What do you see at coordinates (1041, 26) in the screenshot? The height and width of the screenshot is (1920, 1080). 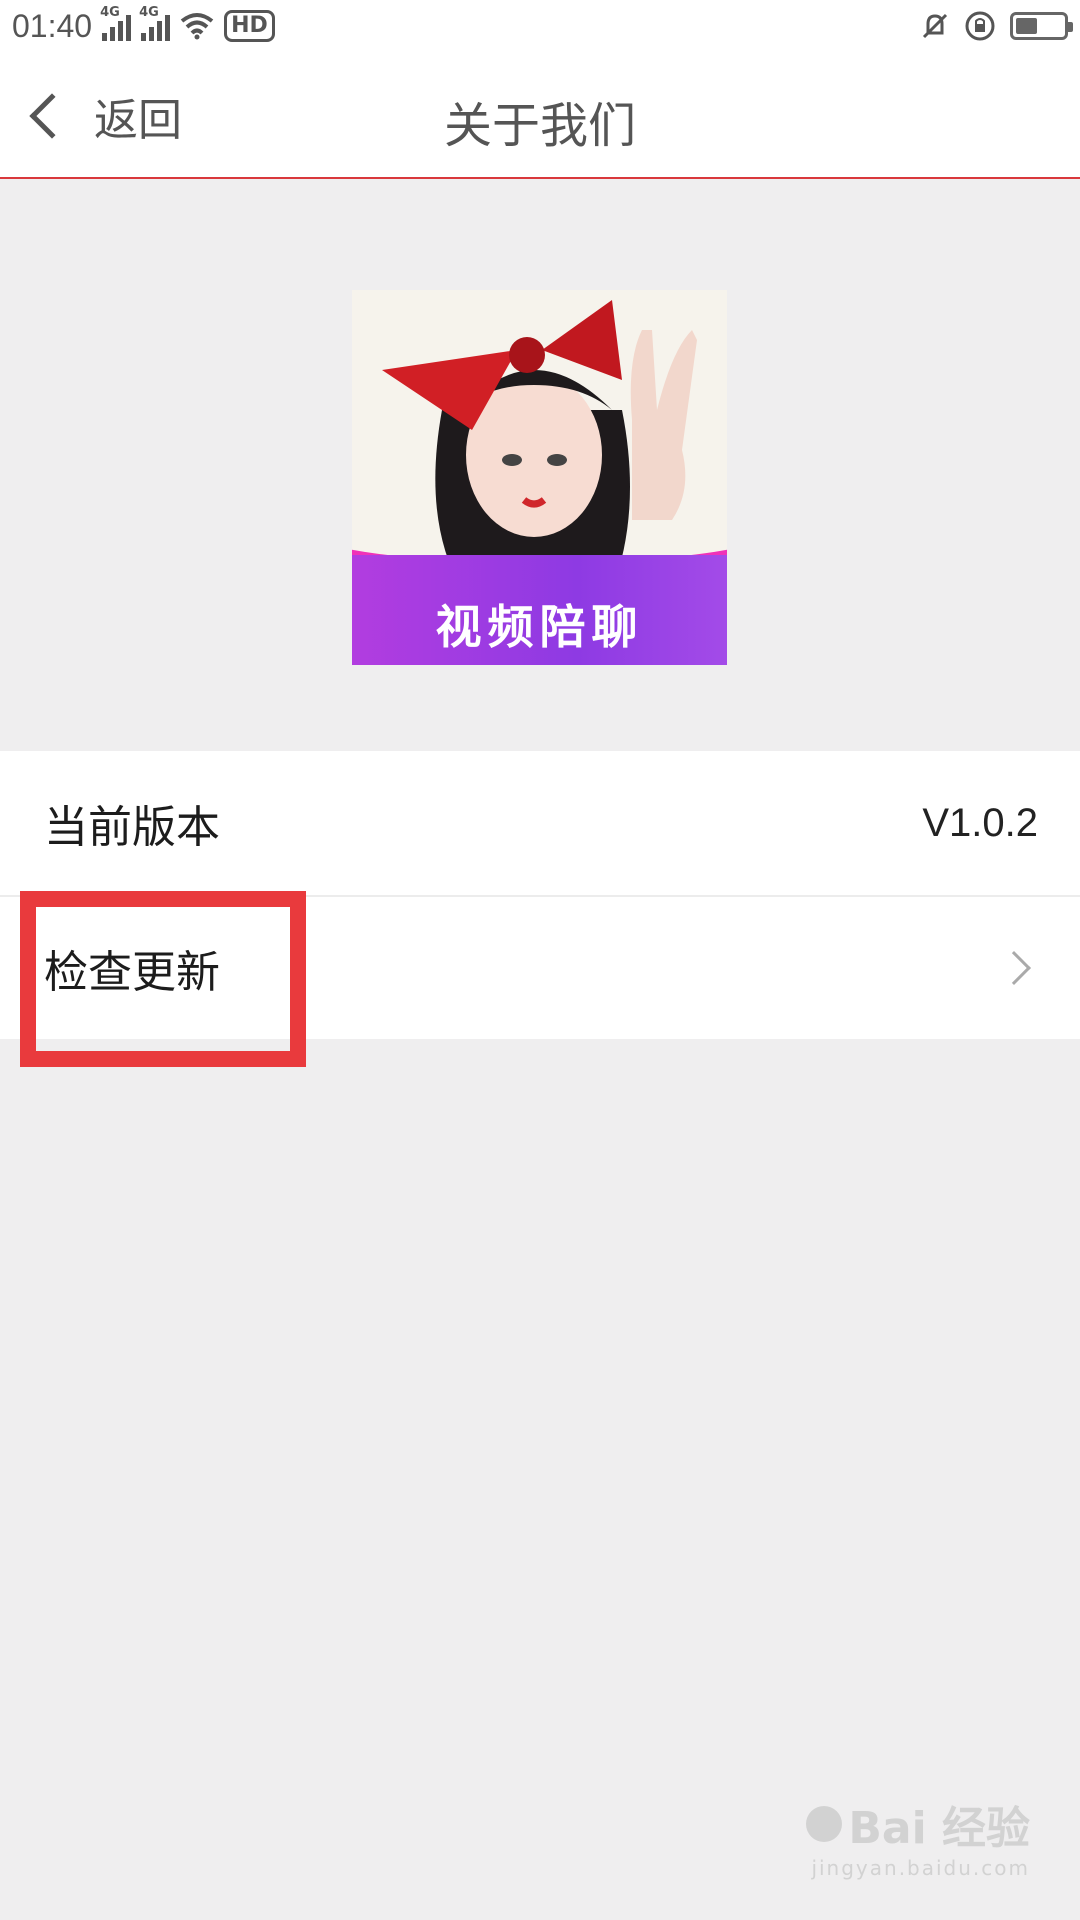 I see `battery-icon` at bounding box center [1041, 26].